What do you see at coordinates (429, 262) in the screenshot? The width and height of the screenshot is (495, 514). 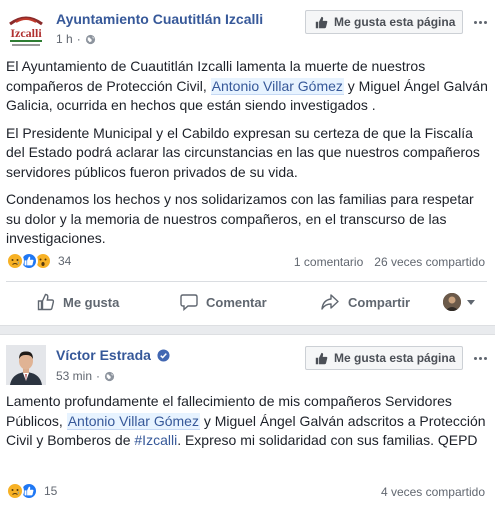 I see `shares-count: 26 veces compartido` at bounding box center [429, 262].